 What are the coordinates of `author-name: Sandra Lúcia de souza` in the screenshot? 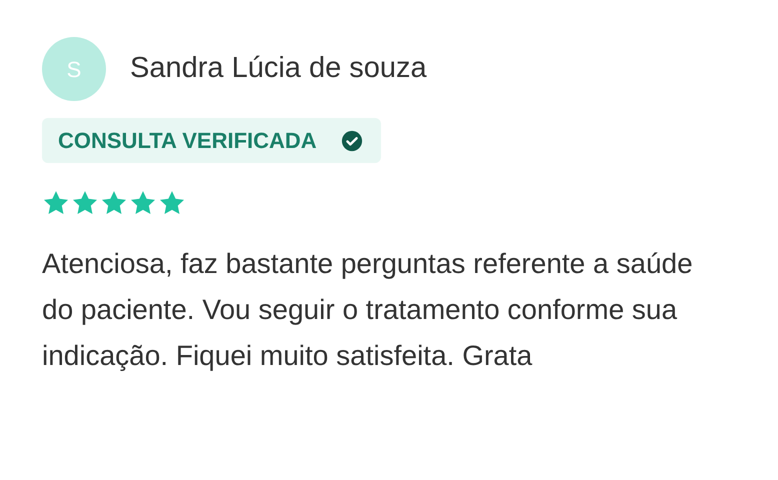 It's located at (278, 68).